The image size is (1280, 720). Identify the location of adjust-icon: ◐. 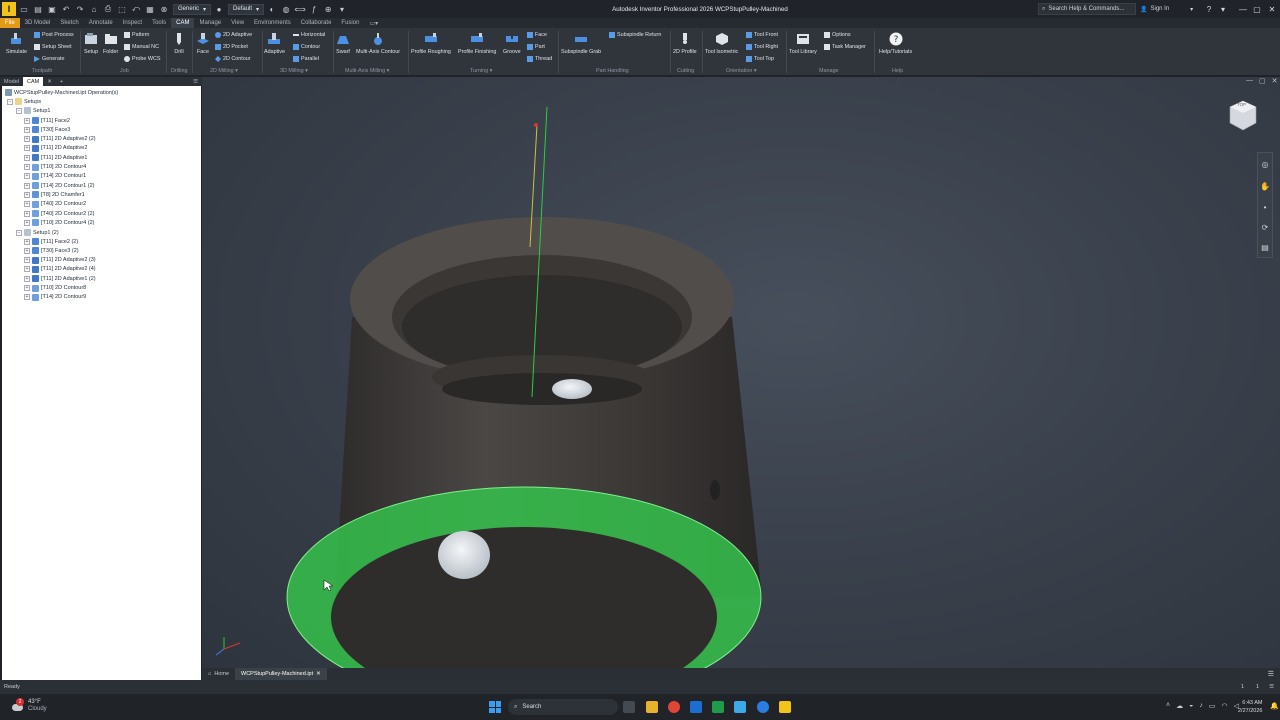
(272, 9).